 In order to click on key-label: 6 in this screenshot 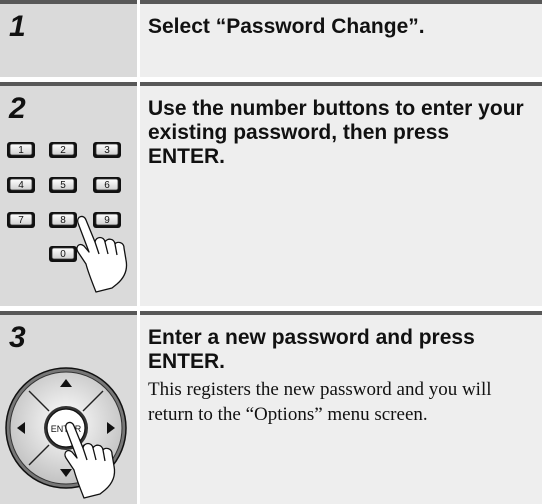, I will do `click(107, 185)`.